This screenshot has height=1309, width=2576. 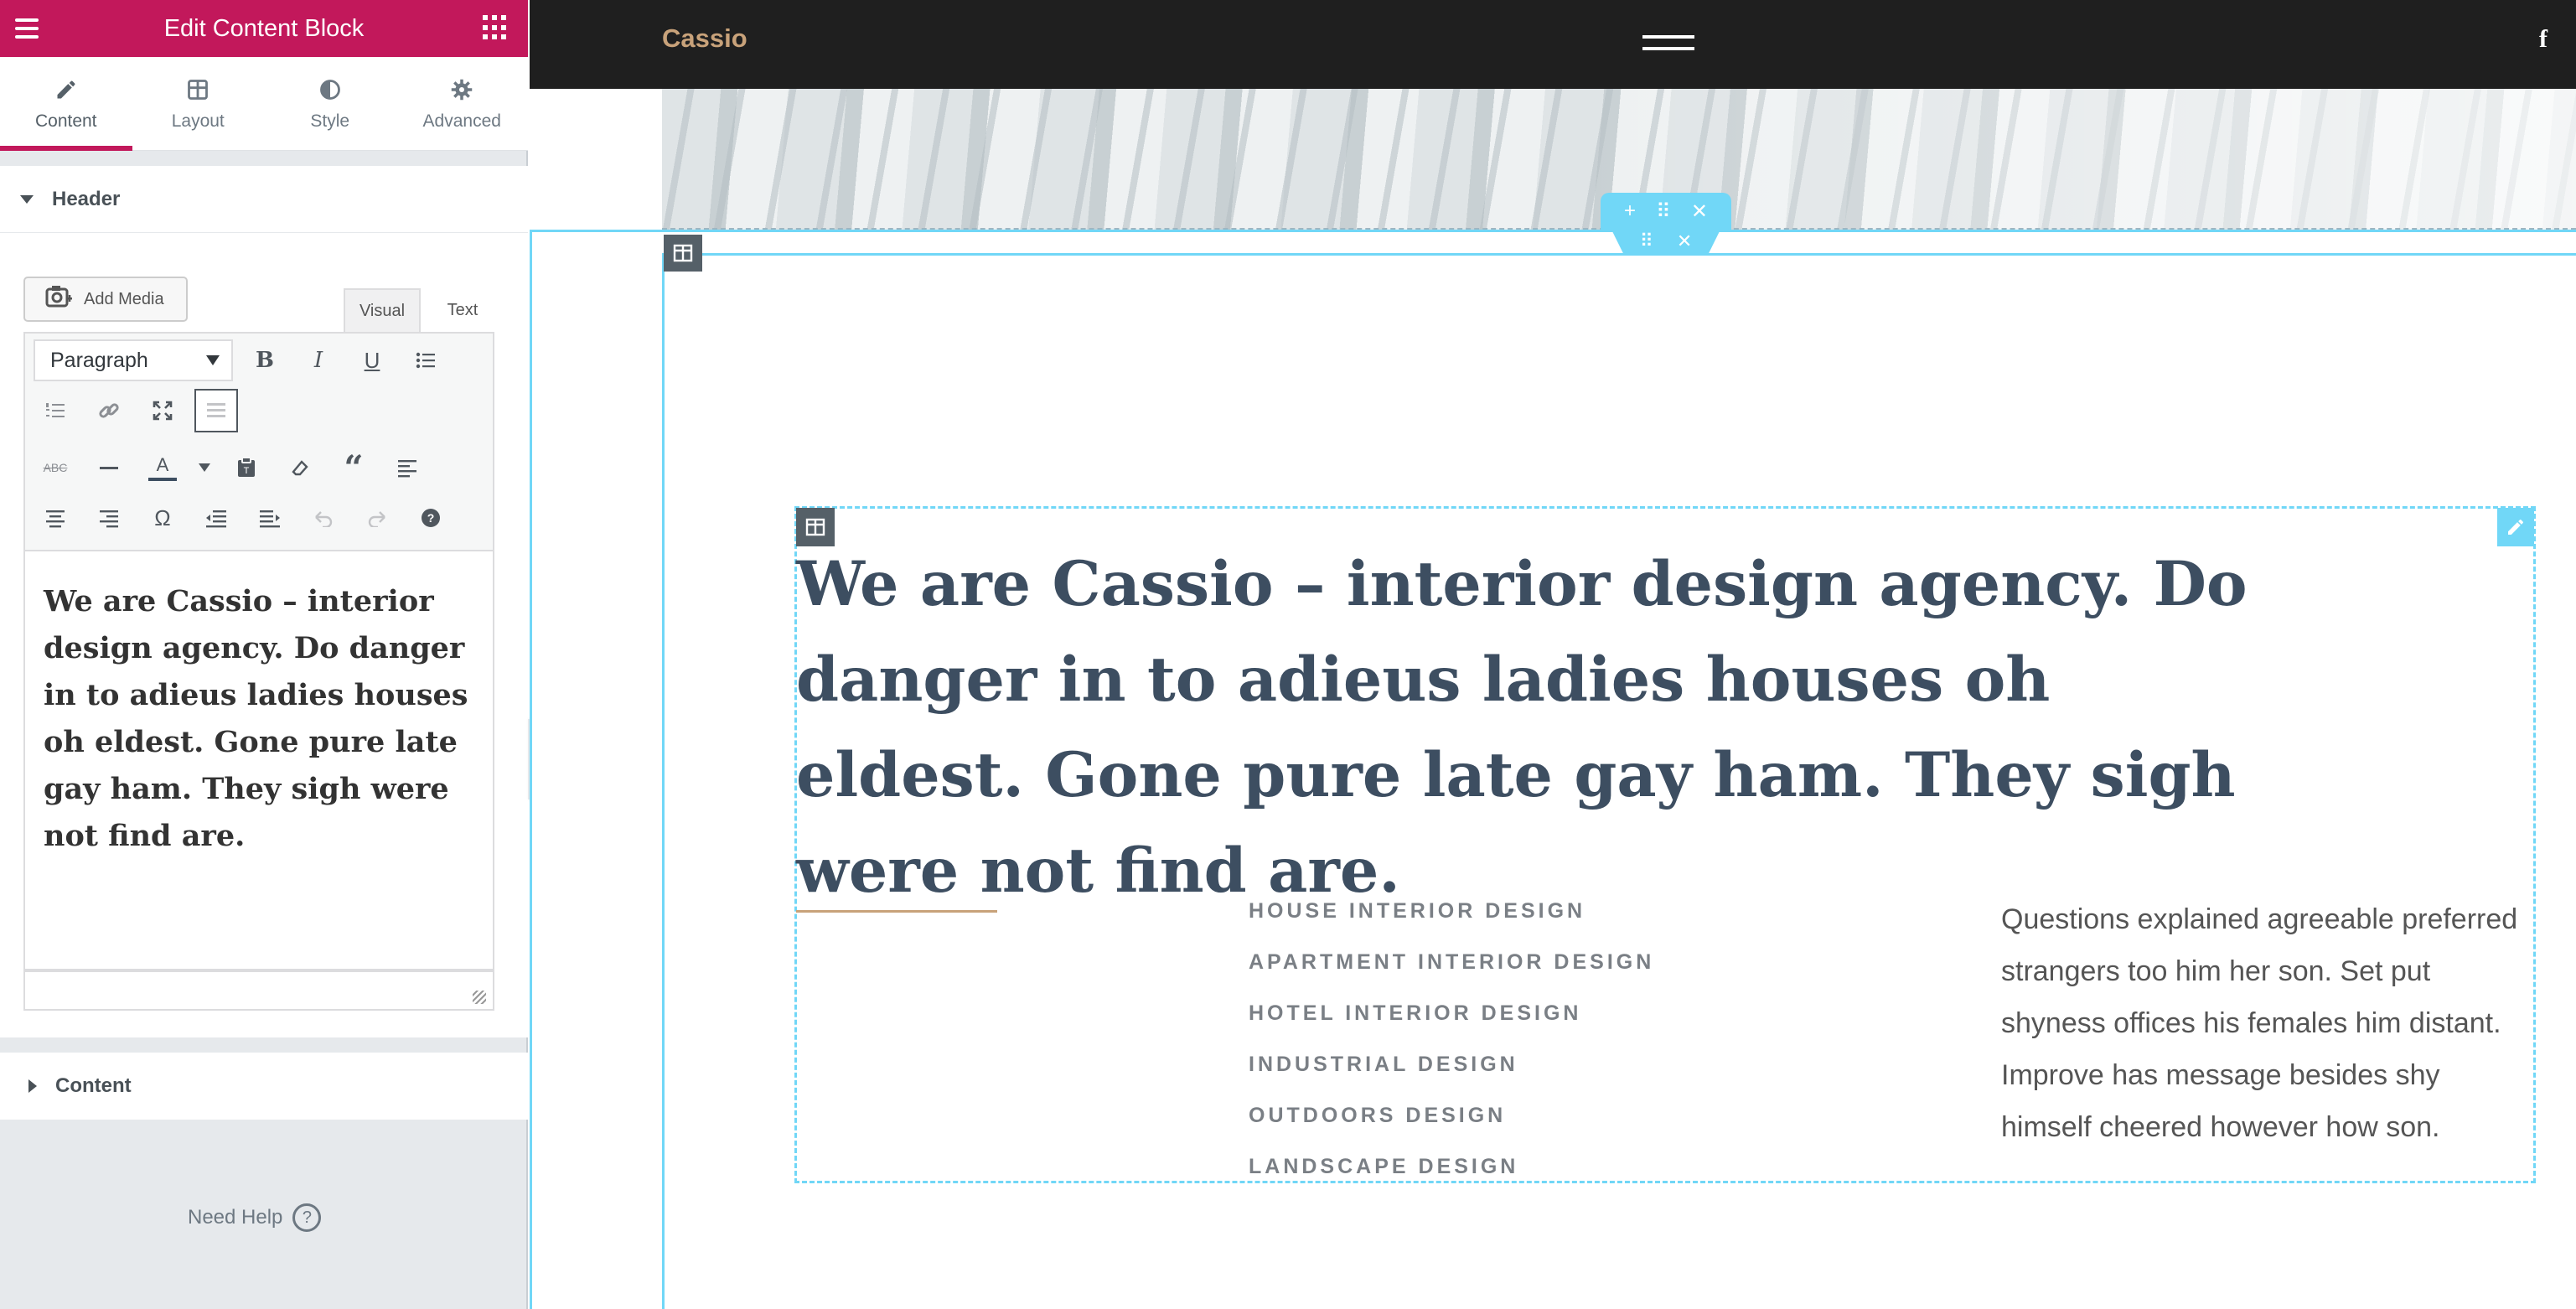 What do you see at coordinates (66, 89) in the screenshot?
I see `pencil-icon` at bounding box center [66, 89].